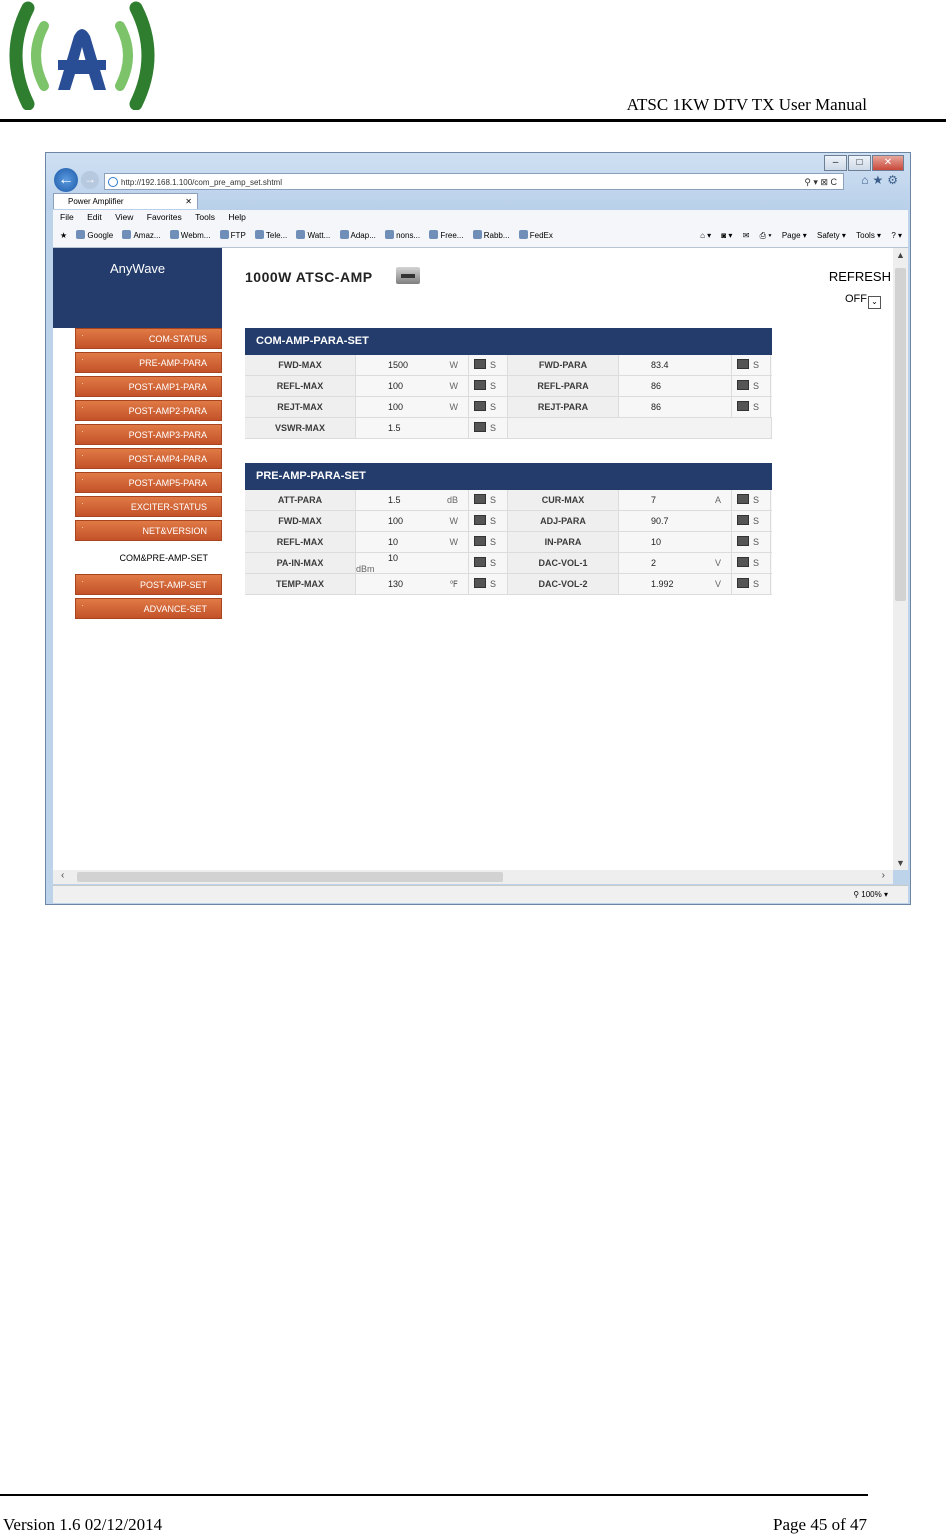 The height and width of the screenshot is (1535, 946). Describe the element at coordinates (675, 521) in the screenshot. I see `param-value: 90.7` at that location.